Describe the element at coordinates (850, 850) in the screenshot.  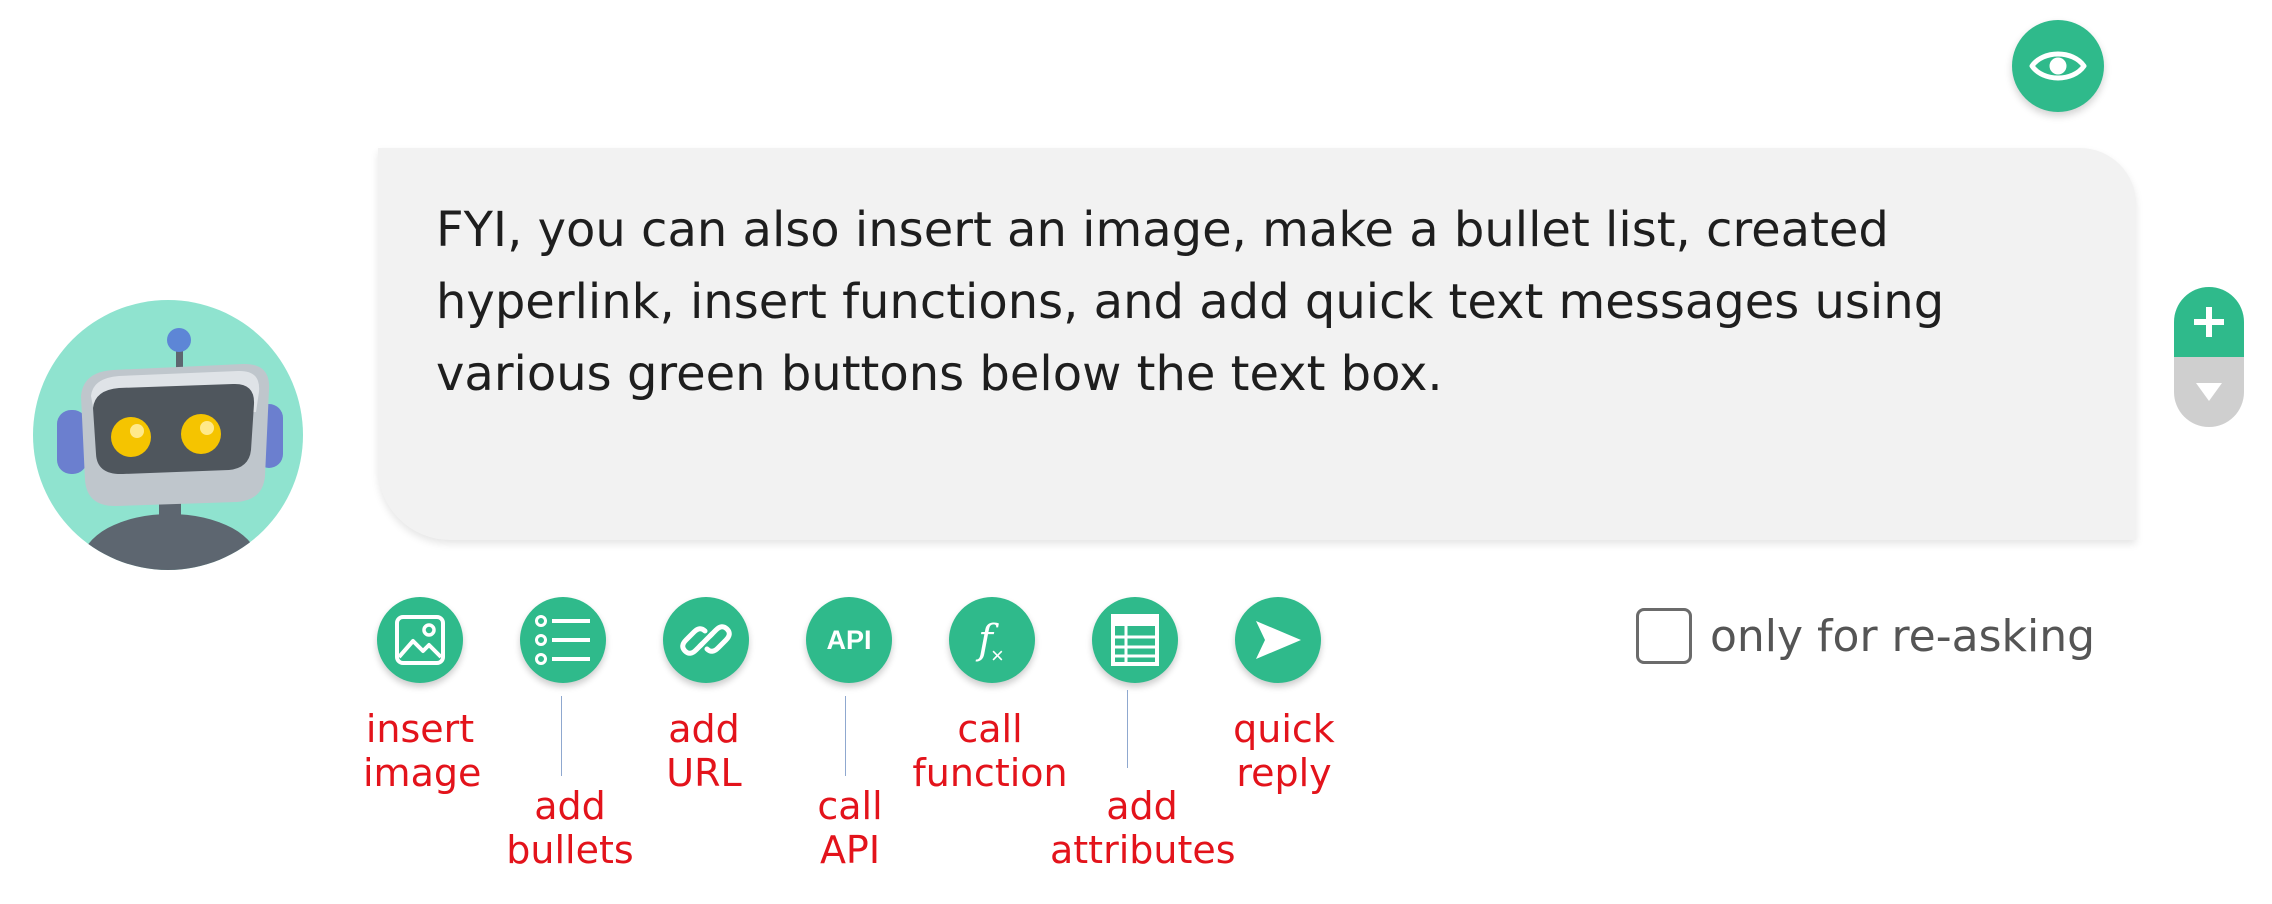
I see `label-line: API` at that location.